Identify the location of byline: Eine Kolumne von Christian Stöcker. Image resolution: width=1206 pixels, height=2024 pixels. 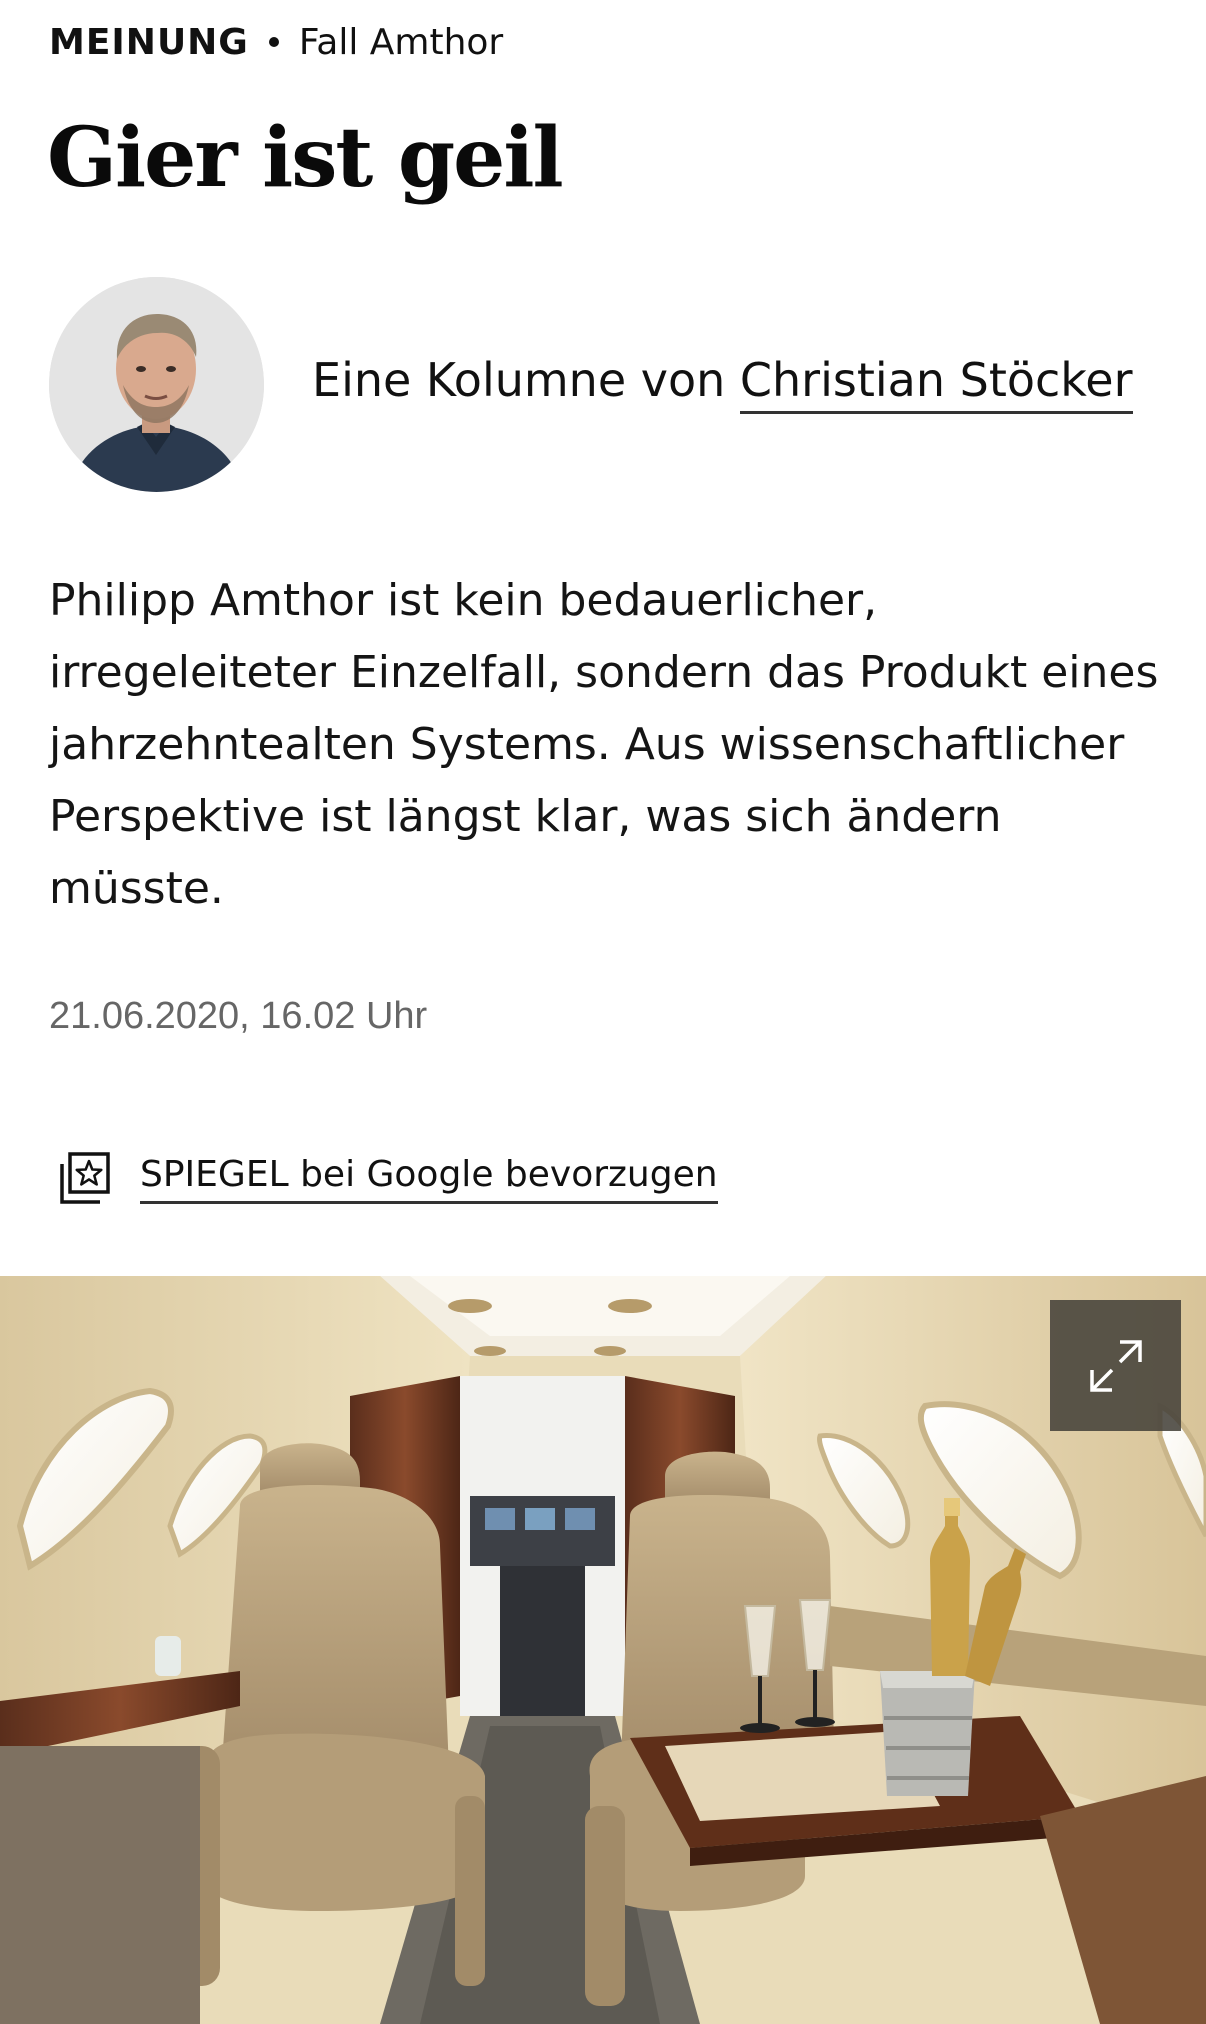
(722, 383).